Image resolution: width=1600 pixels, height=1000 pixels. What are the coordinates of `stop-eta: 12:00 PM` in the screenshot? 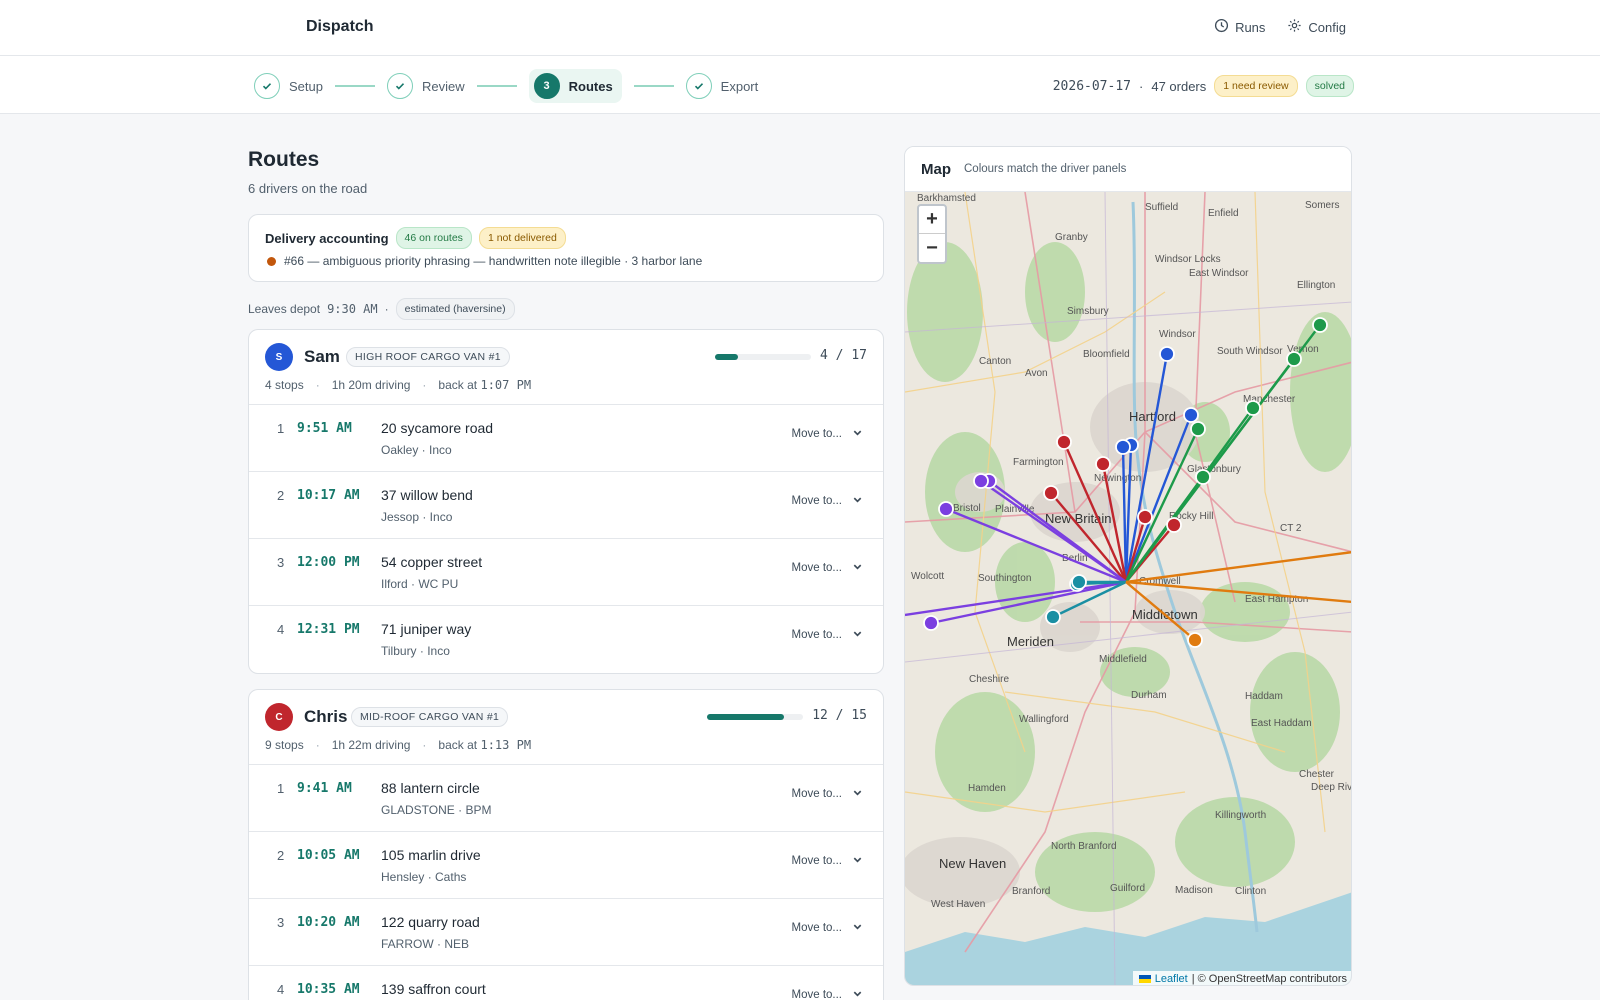 It's located at (328, 562).